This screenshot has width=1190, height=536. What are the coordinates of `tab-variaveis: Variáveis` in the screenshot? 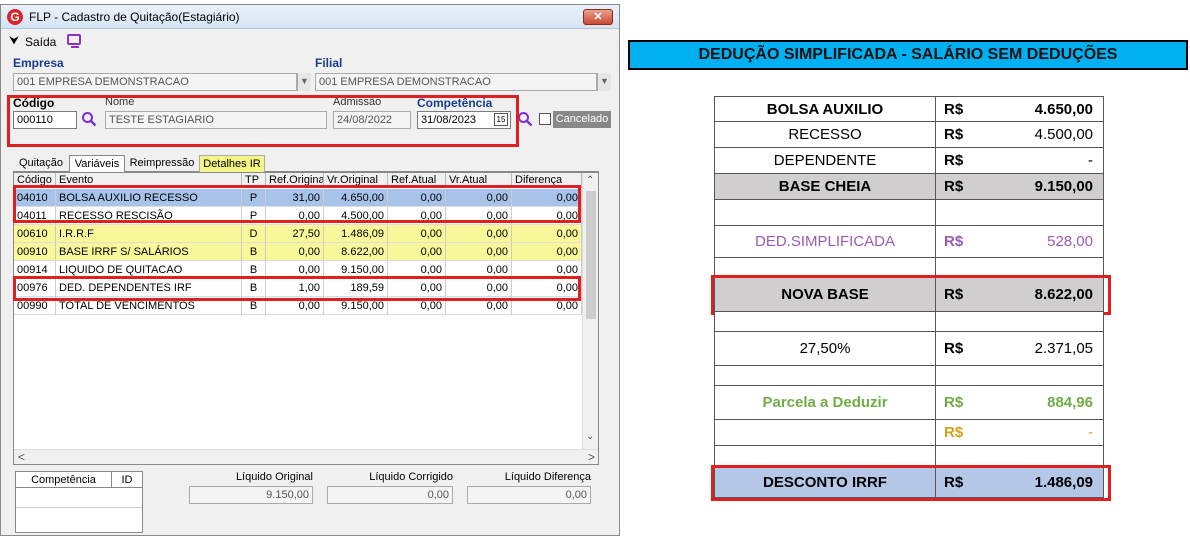 It's located at (97, 164).